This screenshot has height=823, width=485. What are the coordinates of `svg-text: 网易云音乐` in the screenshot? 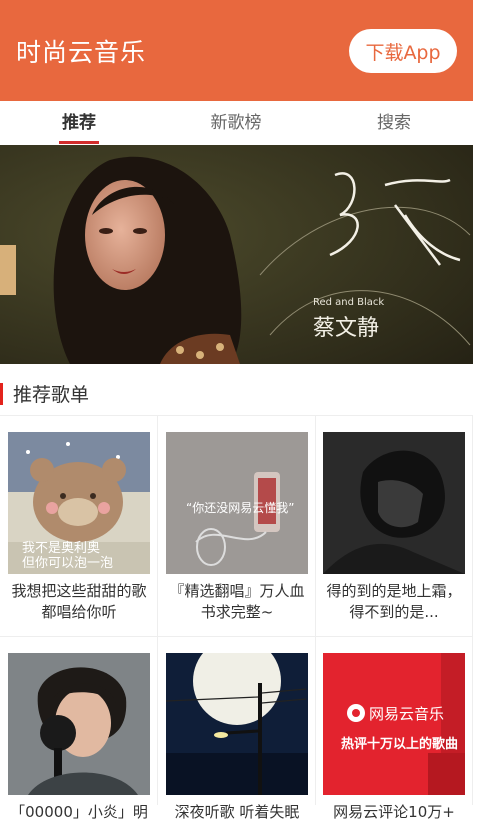 It's located at (406, 714).